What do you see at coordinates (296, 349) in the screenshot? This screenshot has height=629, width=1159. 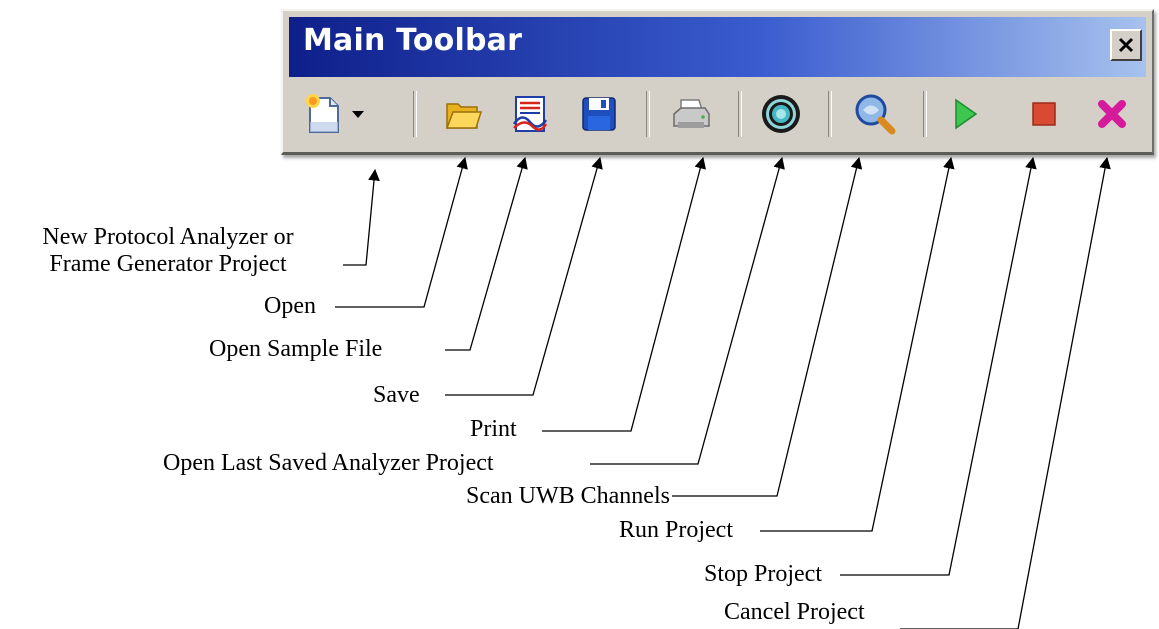 I see `callout-open-sample-file: Open Sample File` at bounding box center [296, 349].